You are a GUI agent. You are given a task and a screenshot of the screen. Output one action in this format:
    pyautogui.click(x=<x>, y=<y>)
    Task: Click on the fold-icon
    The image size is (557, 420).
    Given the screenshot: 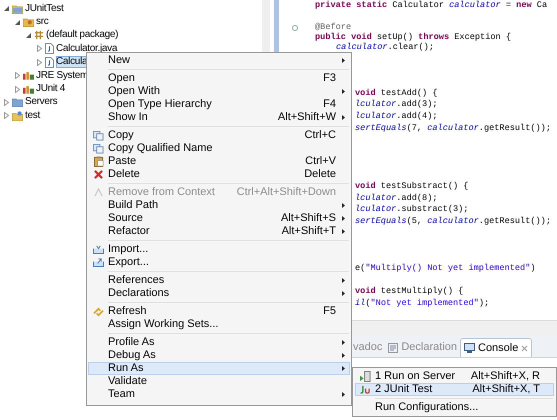 What is the action you would take?
    pyautogui.click(x=295, y=27)
    